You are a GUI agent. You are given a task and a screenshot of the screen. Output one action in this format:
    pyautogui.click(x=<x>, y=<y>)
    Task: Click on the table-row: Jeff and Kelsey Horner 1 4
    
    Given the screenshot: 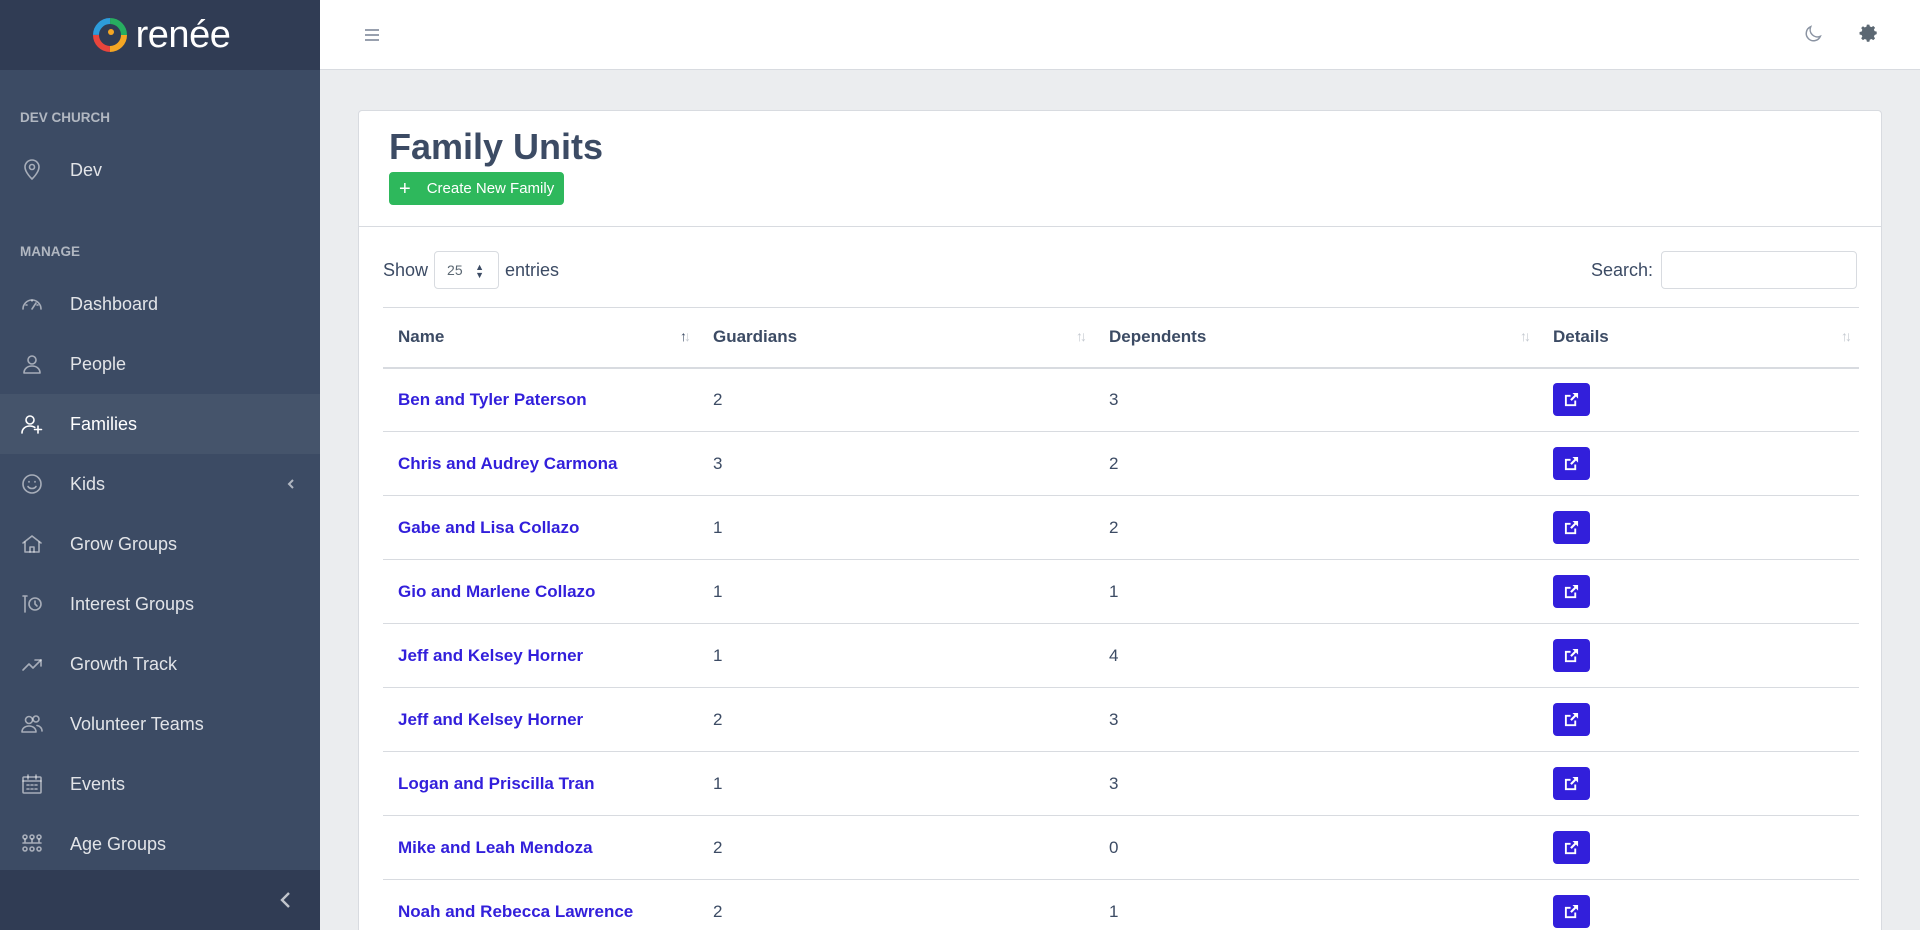 What is the action you would take?
    pyautogui.click(x=1121, y=655)
    